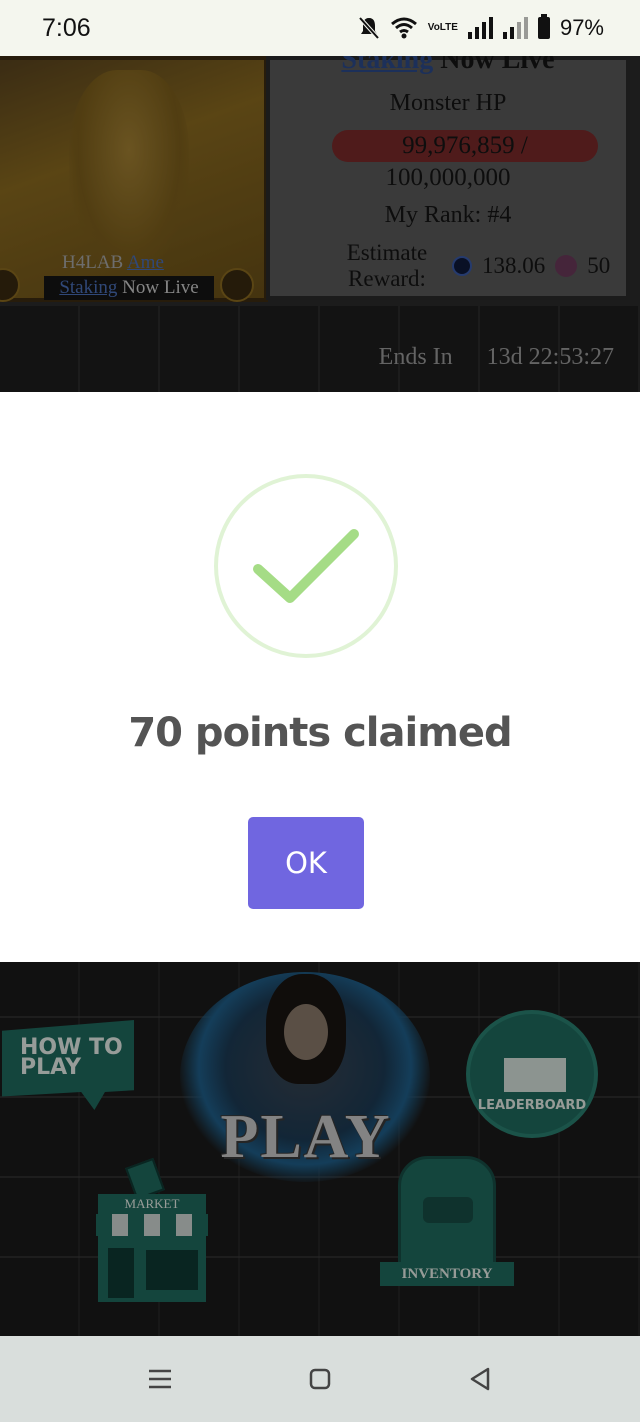  I want to click on recent-apps-button, so click(160, 1379).